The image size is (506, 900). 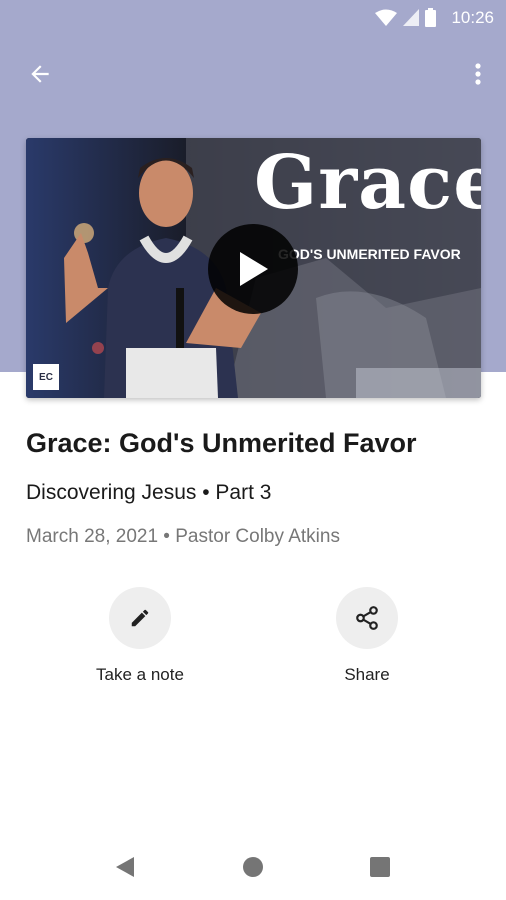 I want to click on share-button: Share, so click(x=367, y=636).